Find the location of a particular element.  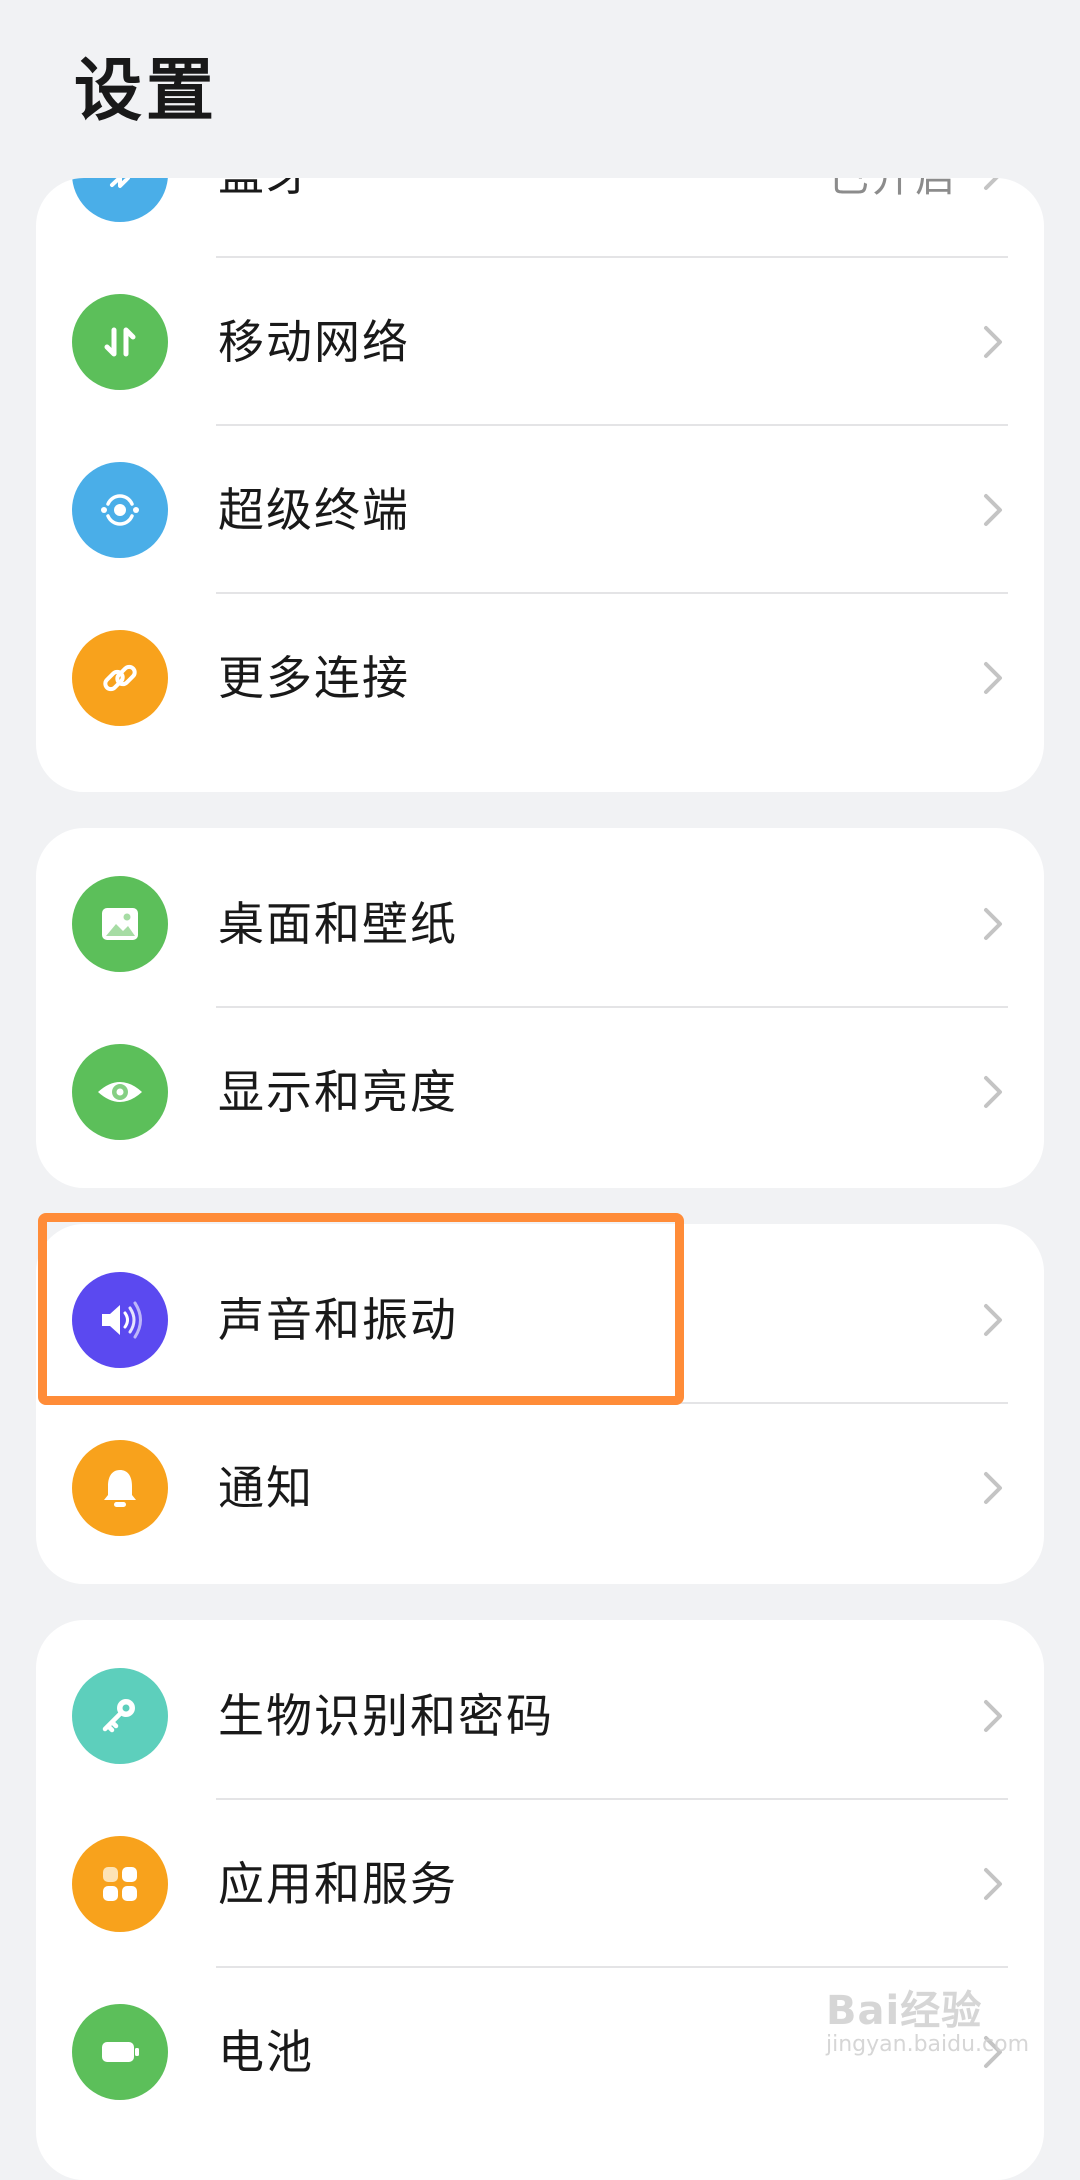

settings-item-more-connections: 更多连接 is located at coordinates (540, 678).